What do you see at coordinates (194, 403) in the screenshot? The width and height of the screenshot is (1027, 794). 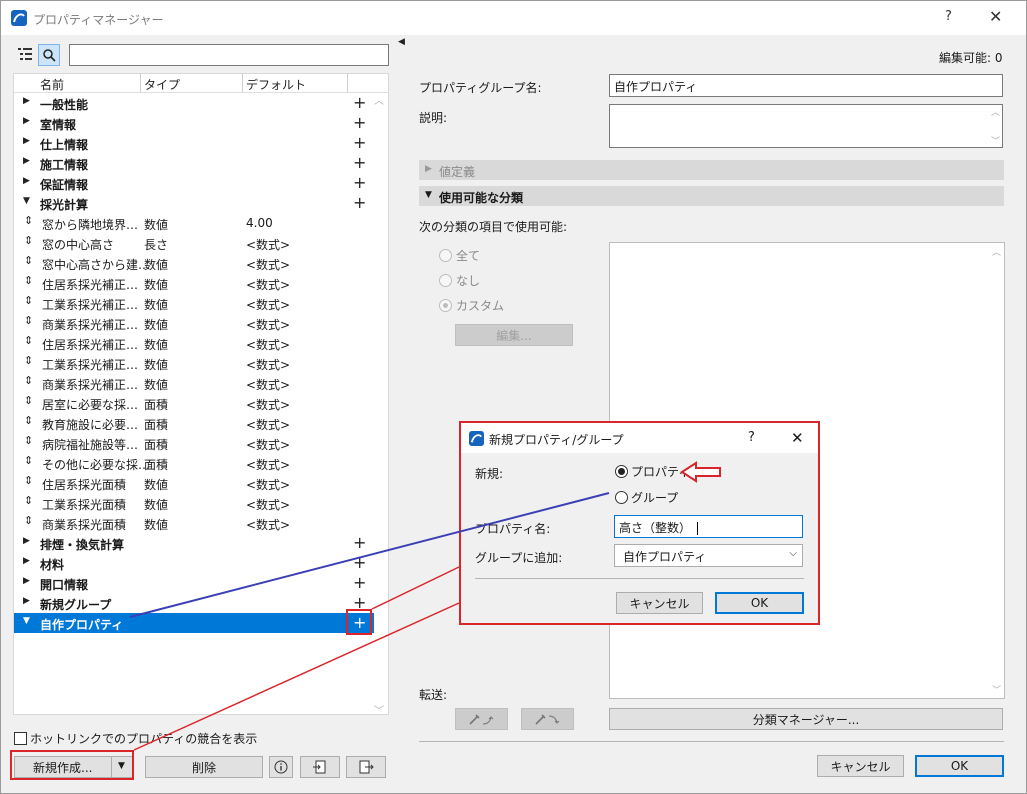 I see `property-row: ⇕ 居室に必要な採… 面積 <数式>` at bounding box center [194, 403].